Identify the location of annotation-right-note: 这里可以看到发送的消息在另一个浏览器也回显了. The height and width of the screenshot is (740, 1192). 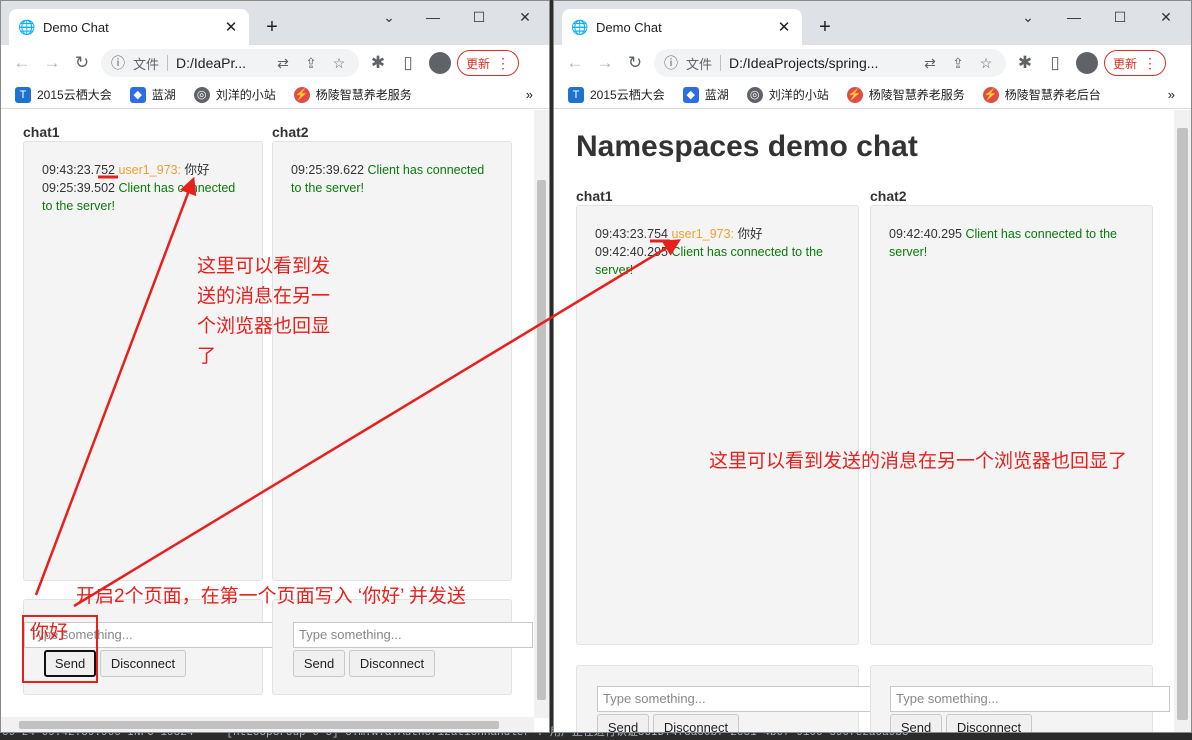
(918, 461).